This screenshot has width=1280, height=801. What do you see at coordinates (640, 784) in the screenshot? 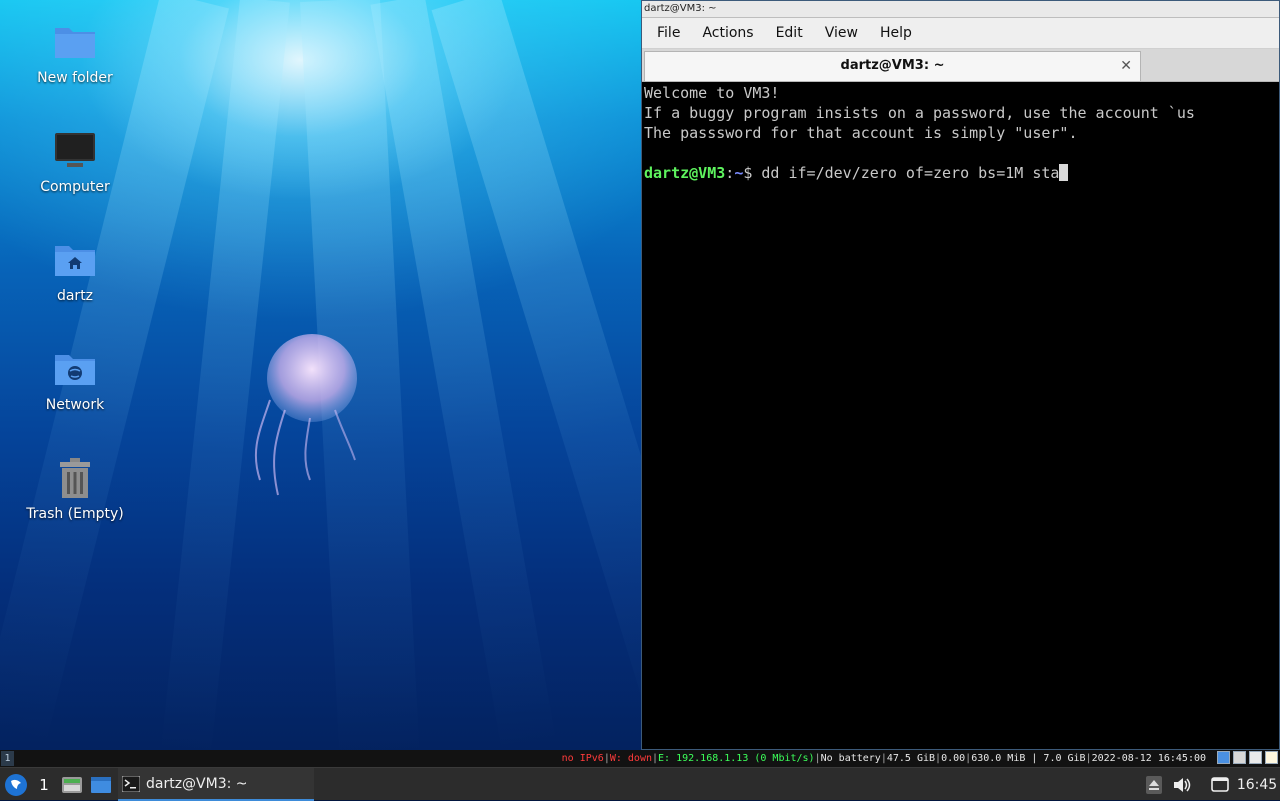
I see `taskbar: 1 dartz@VM3: ~ 16:45` at bounding box center [640, 784].